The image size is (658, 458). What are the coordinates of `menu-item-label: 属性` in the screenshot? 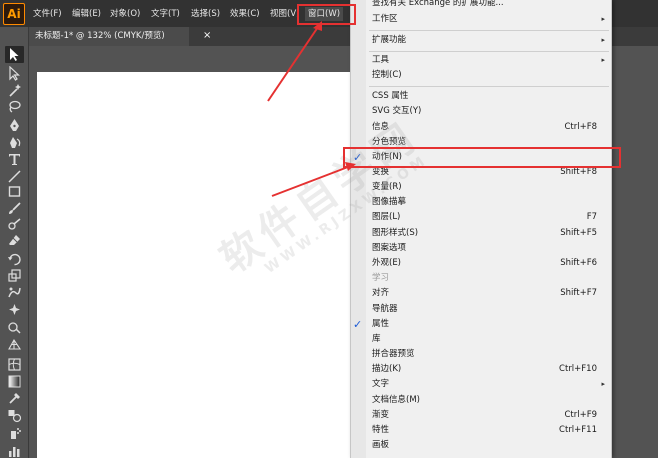 It's located at (381, 324).